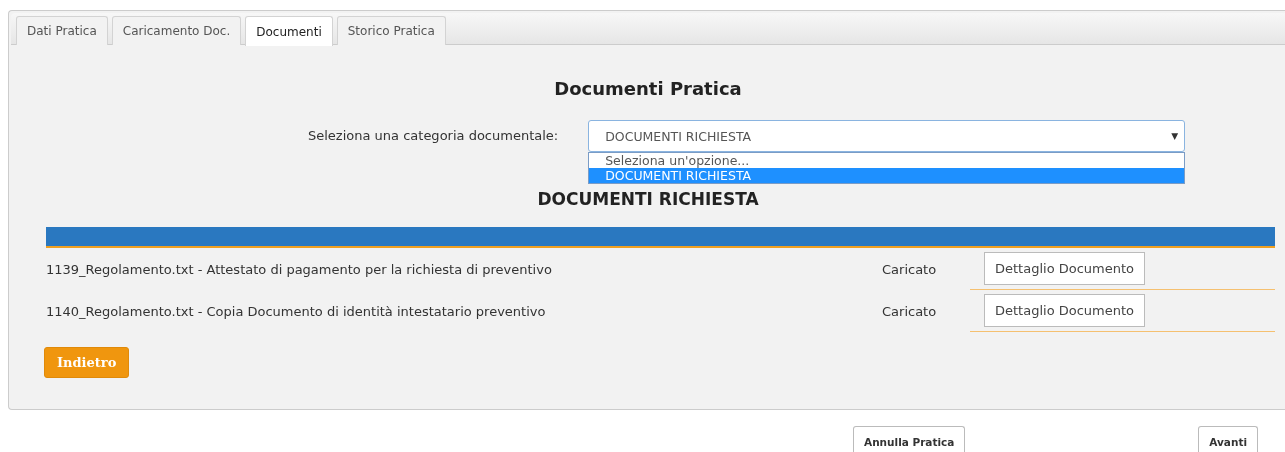  I want to click on section-title: DOCUMENTI RICHIESTA, so click(648, 199).